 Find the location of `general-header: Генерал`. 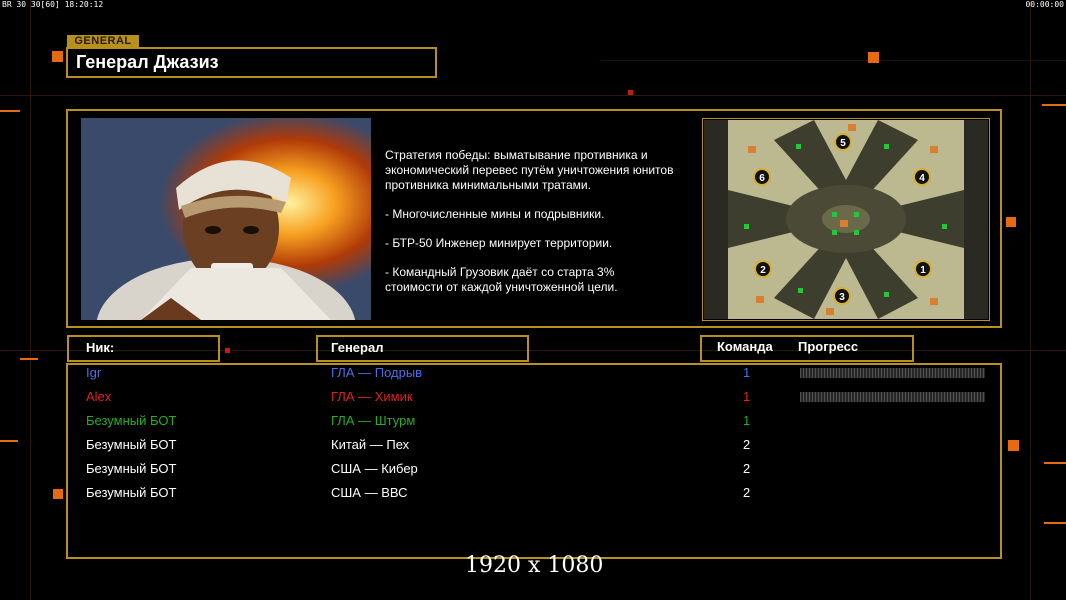

general-header: Генерал is located at coordinates (357, 347).